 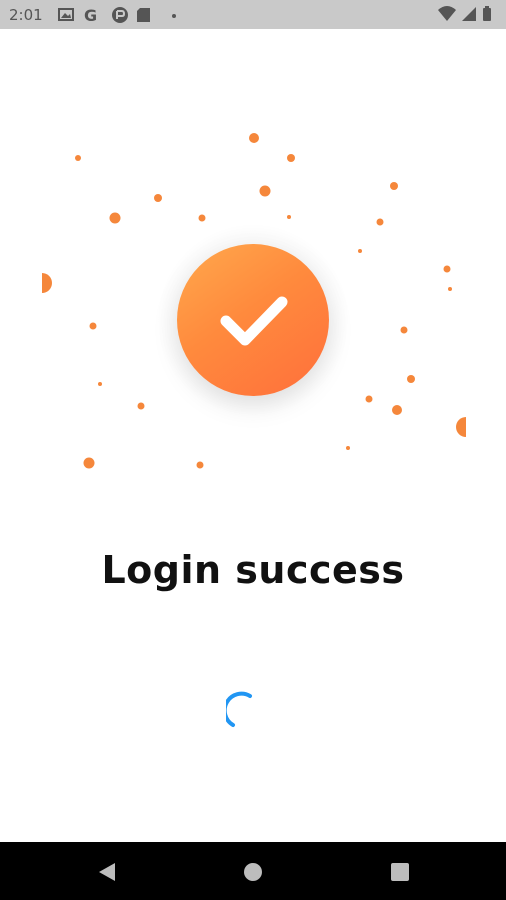 What do you see at coordinates (487, 13) in the screenshot?
I see `battery-icon` at bounding box center [487, 13].